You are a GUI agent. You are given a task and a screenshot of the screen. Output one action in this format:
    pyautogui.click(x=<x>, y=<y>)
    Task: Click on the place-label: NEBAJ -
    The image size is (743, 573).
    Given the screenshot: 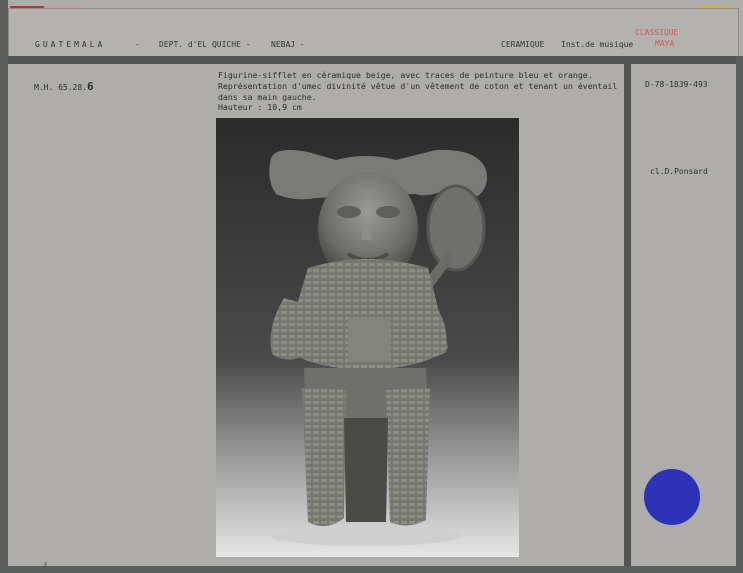 What is the action you would take?
    pyautogui.click(x=288, y=44)
    